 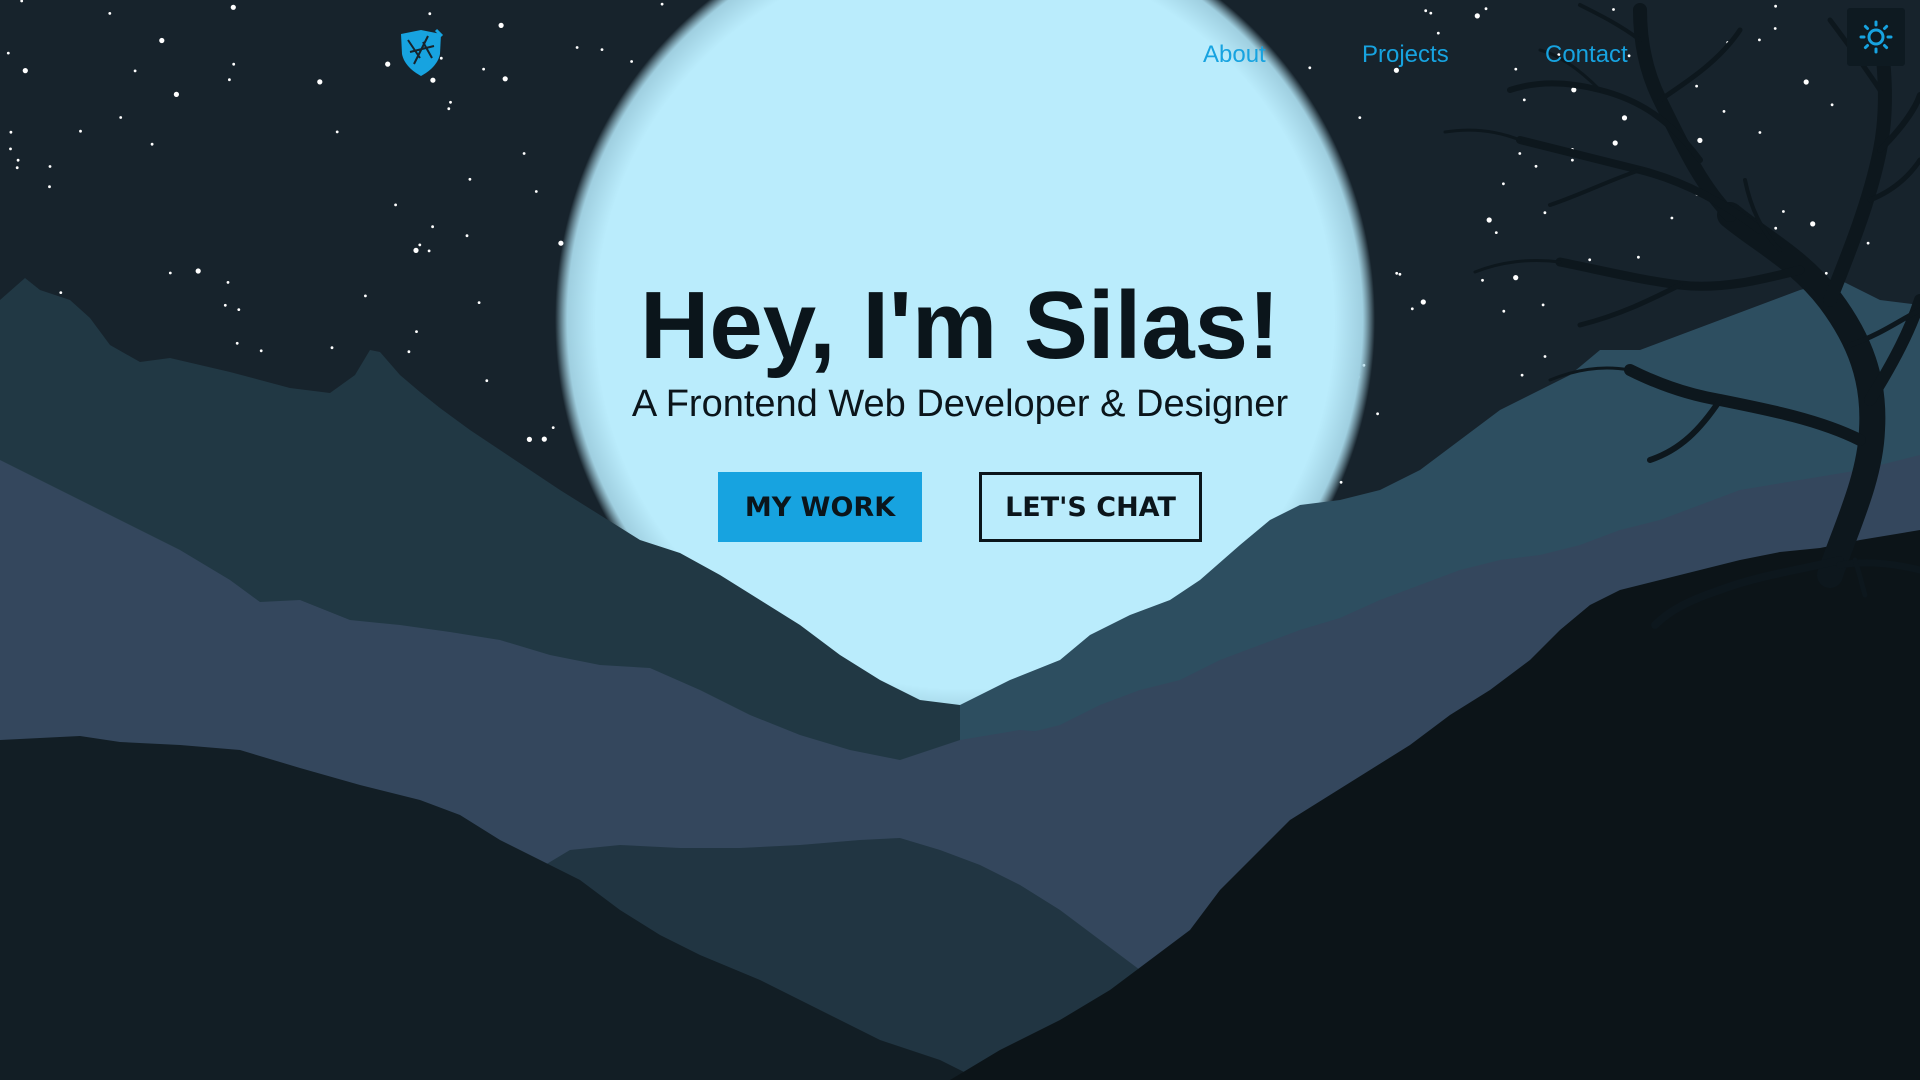 I want to click on theme-toggle-button, so click(x=1876, y=37).